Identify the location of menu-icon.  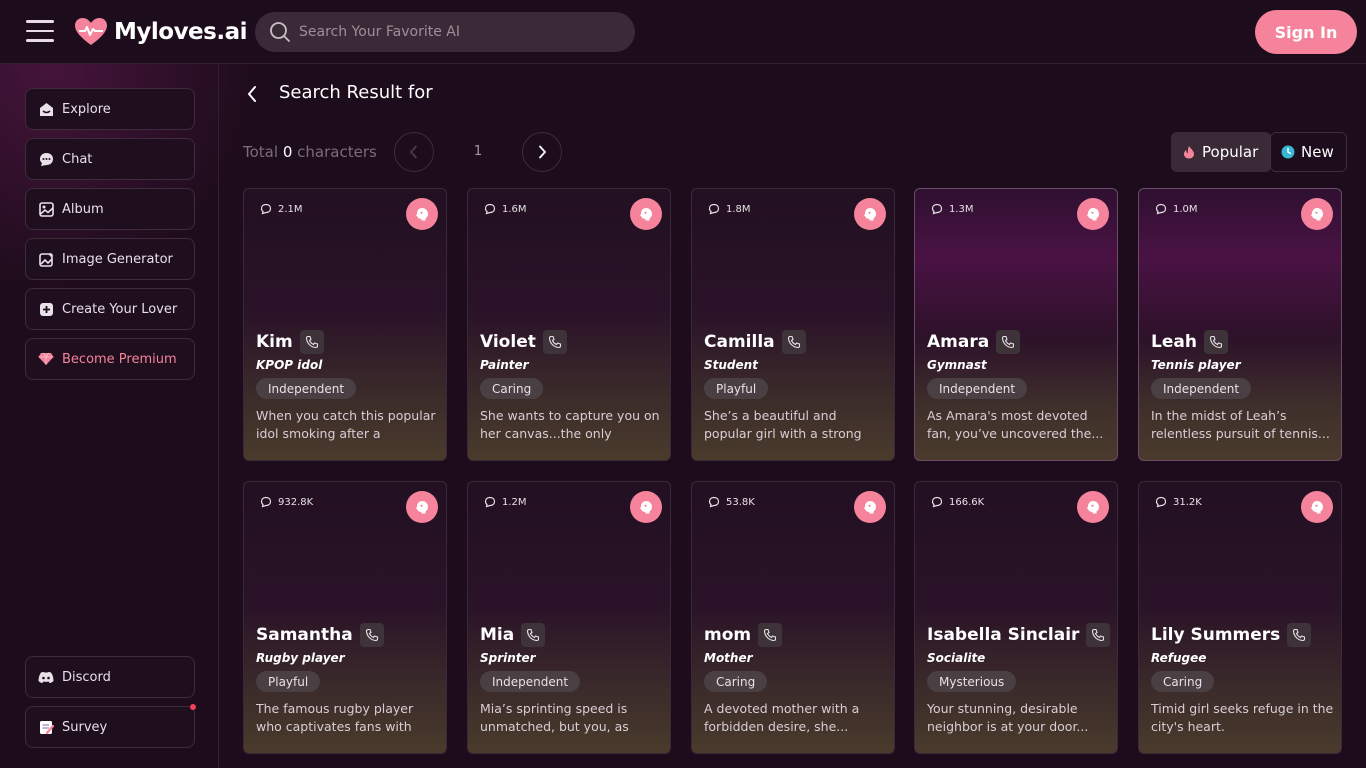
(40, 32).